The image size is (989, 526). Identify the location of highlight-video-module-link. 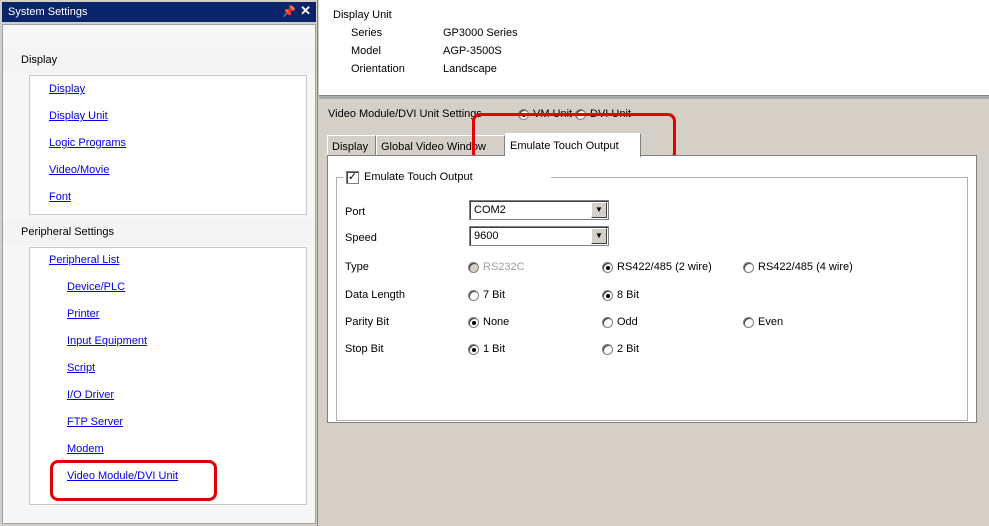
(133, 480).